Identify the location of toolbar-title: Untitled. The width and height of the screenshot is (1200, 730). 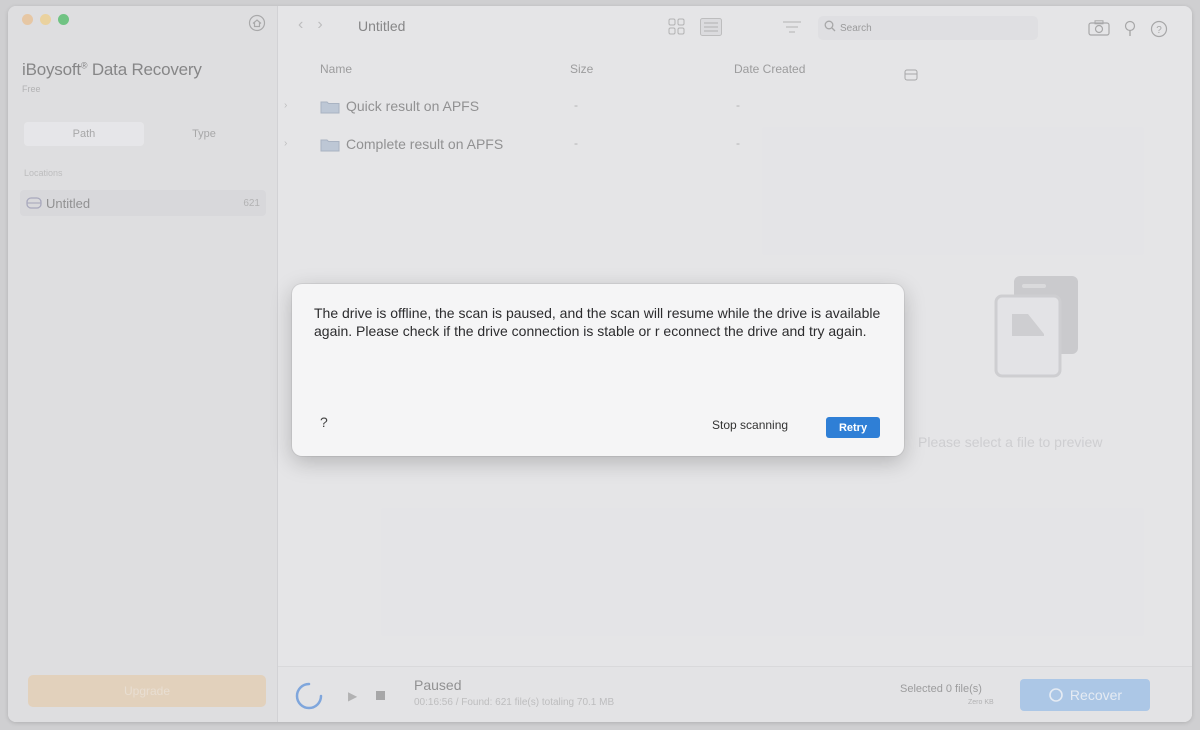
(382, 26).